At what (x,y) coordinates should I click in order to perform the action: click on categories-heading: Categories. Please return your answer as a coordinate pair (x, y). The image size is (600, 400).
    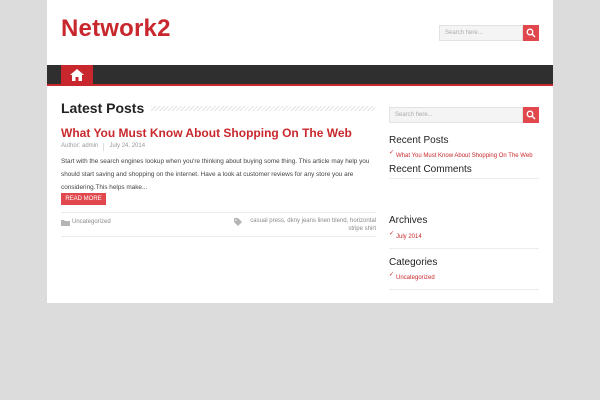
    Looking at the image, I should click on (413, 262).